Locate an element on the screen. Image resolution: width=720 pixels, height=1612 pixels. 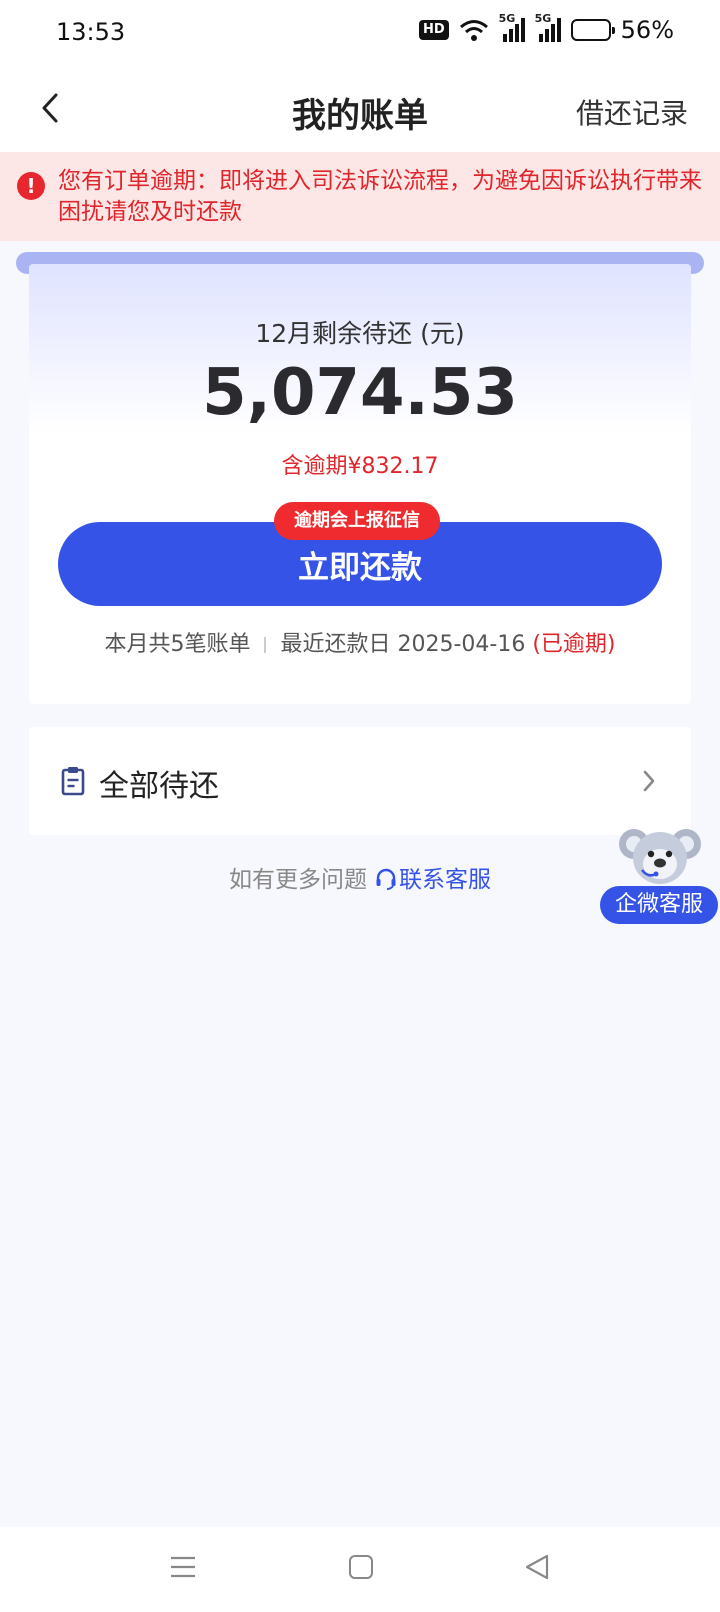
help-question: 如有更多问题 is located at coordinates (298, 880).